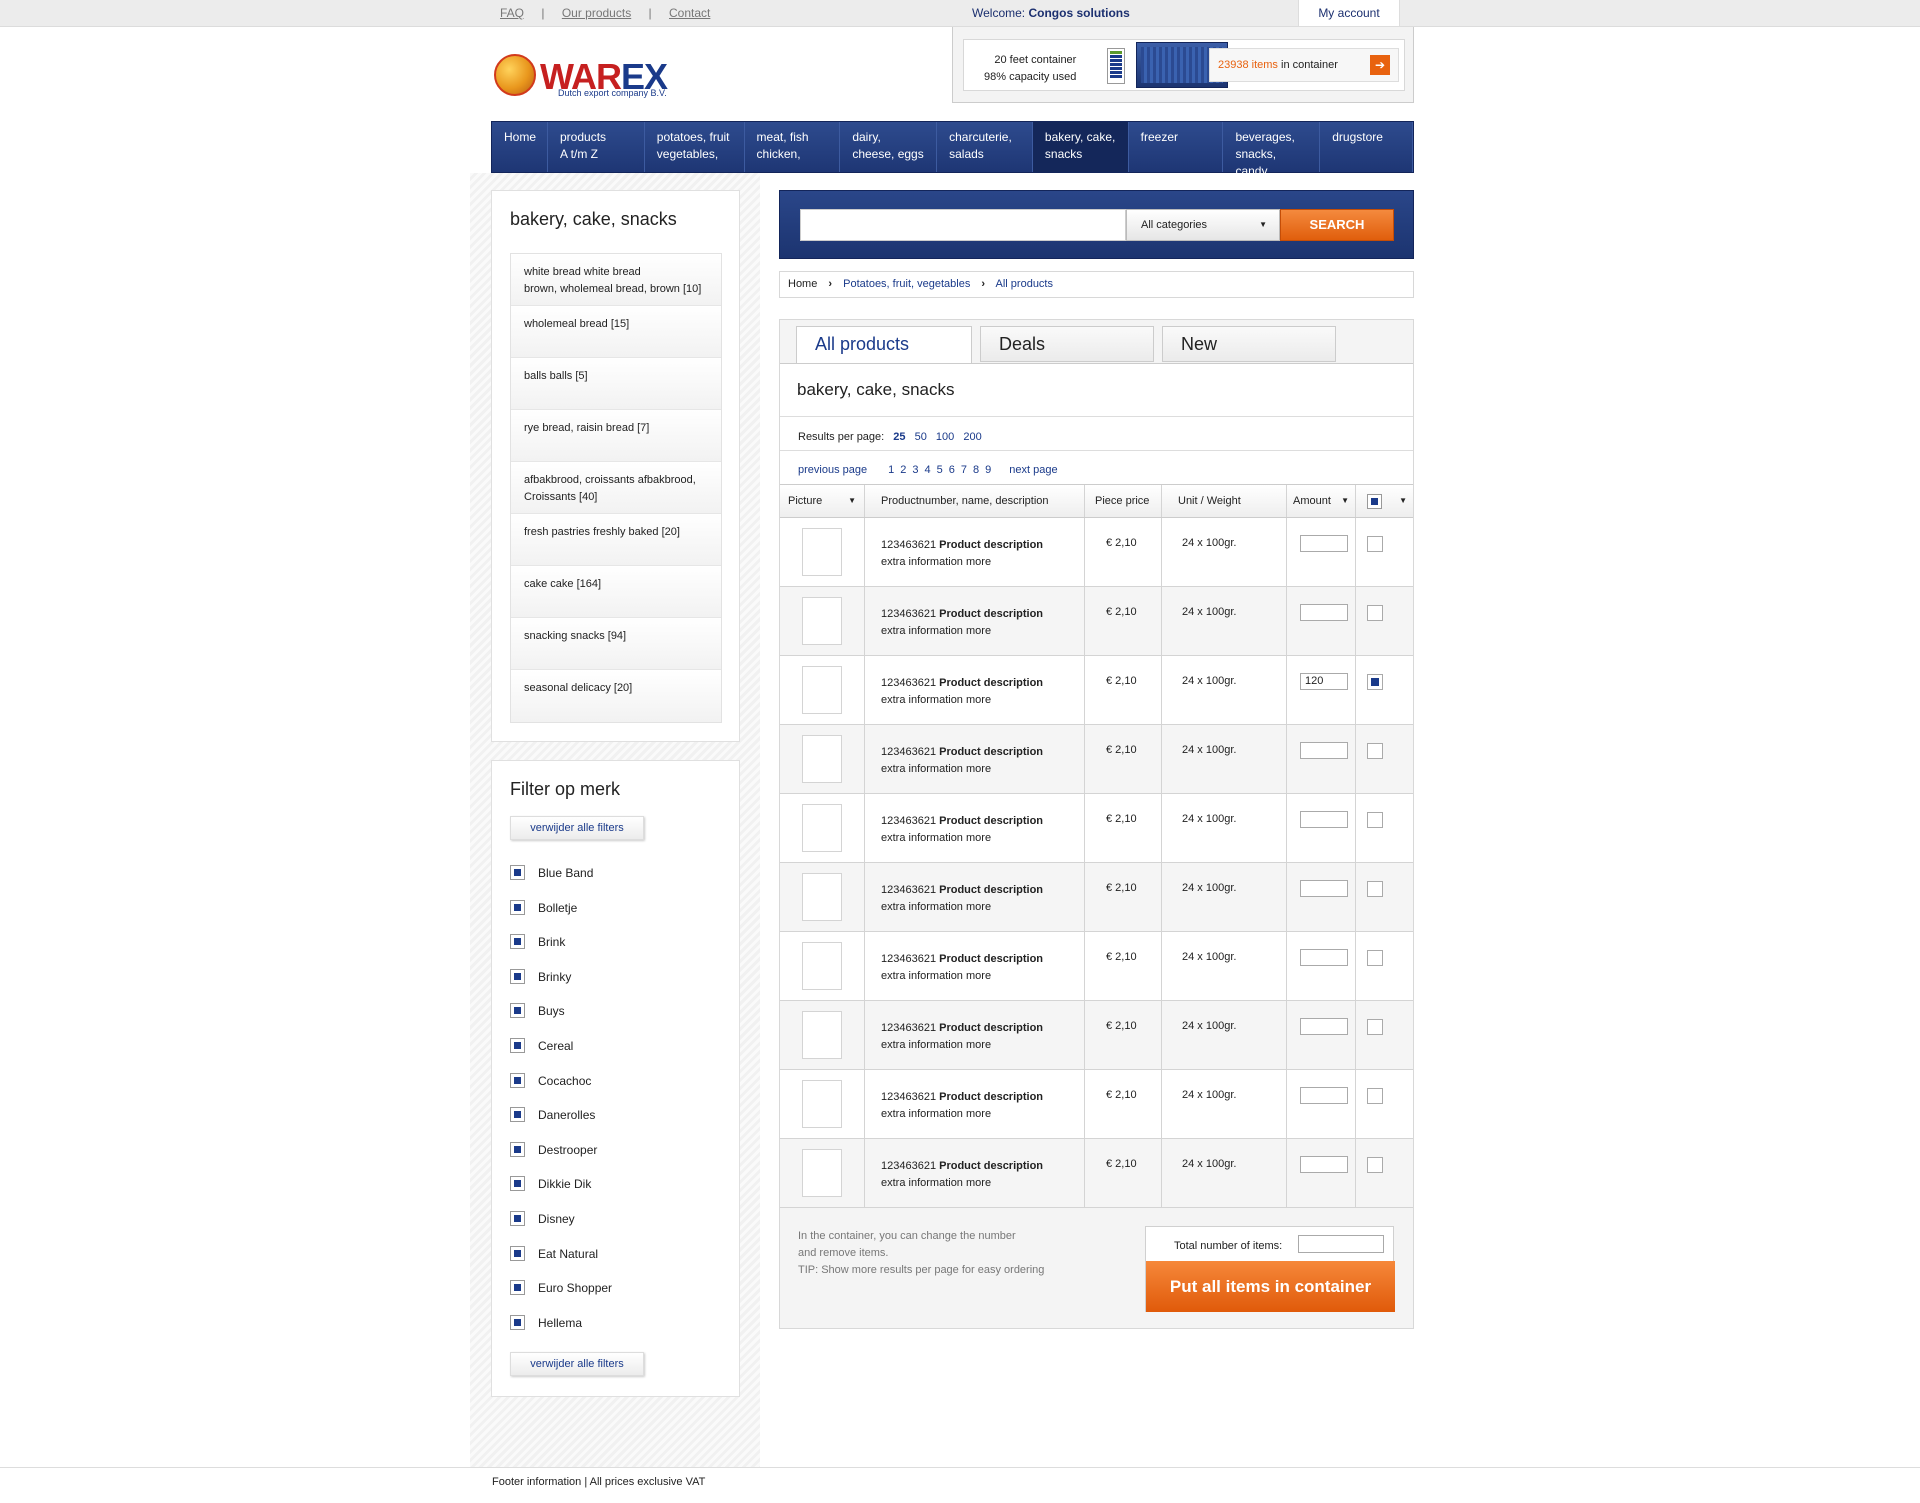  What do you see at coordinates (1203, 225) in the screenshot?
I see `category-select: All categories ▼` at bounding box center [1203, 225].